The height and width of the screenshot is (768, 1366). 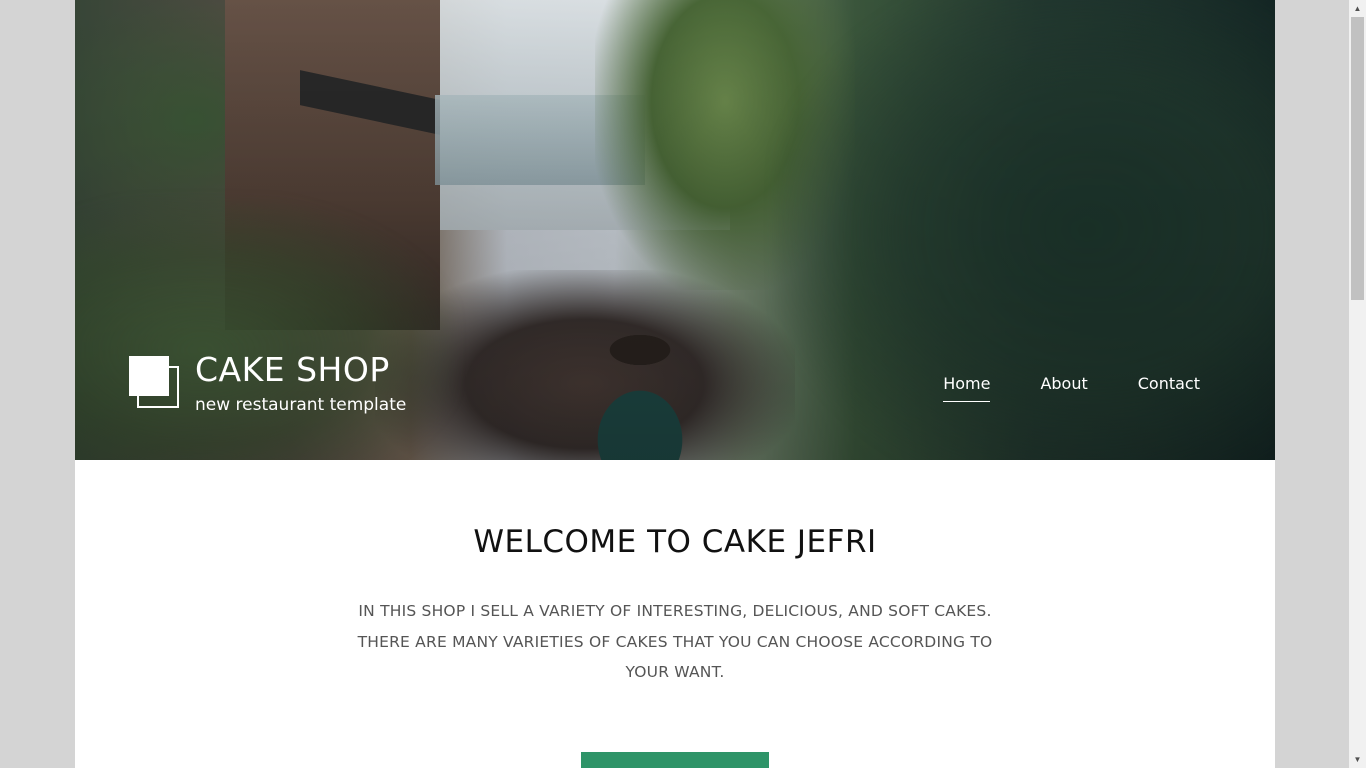 What do you see at coordinates (1063, 388) in the screenshot?
I see `nav-about-link: About` at bounding box center [1063, 388].